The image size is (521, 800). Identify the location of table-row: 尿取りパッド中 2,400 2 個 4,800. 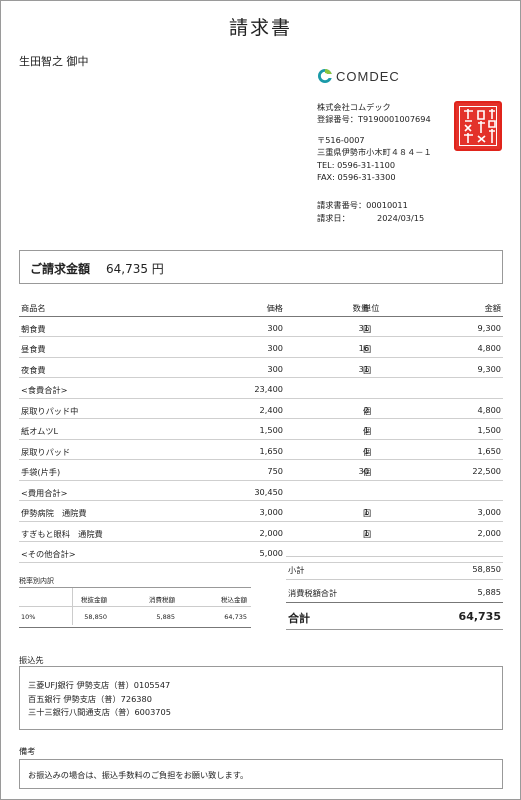
(261, 409).